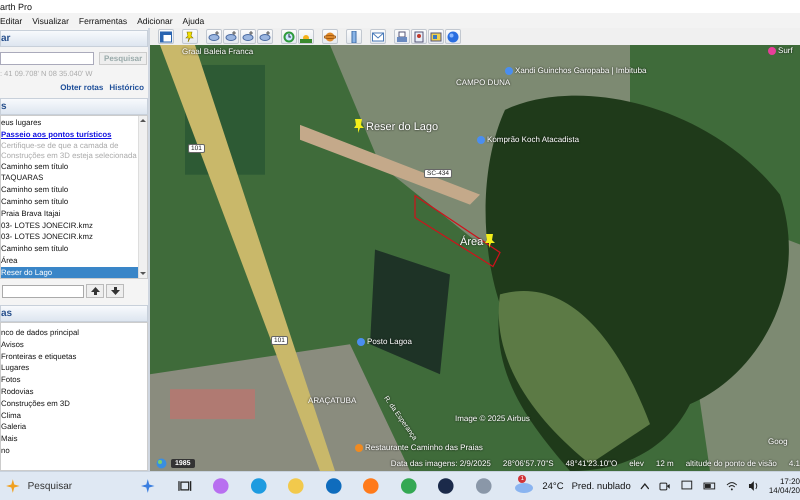 This screenshot has width=800, height=500. I want to click on status-text: 4.1, so click(794, 463).